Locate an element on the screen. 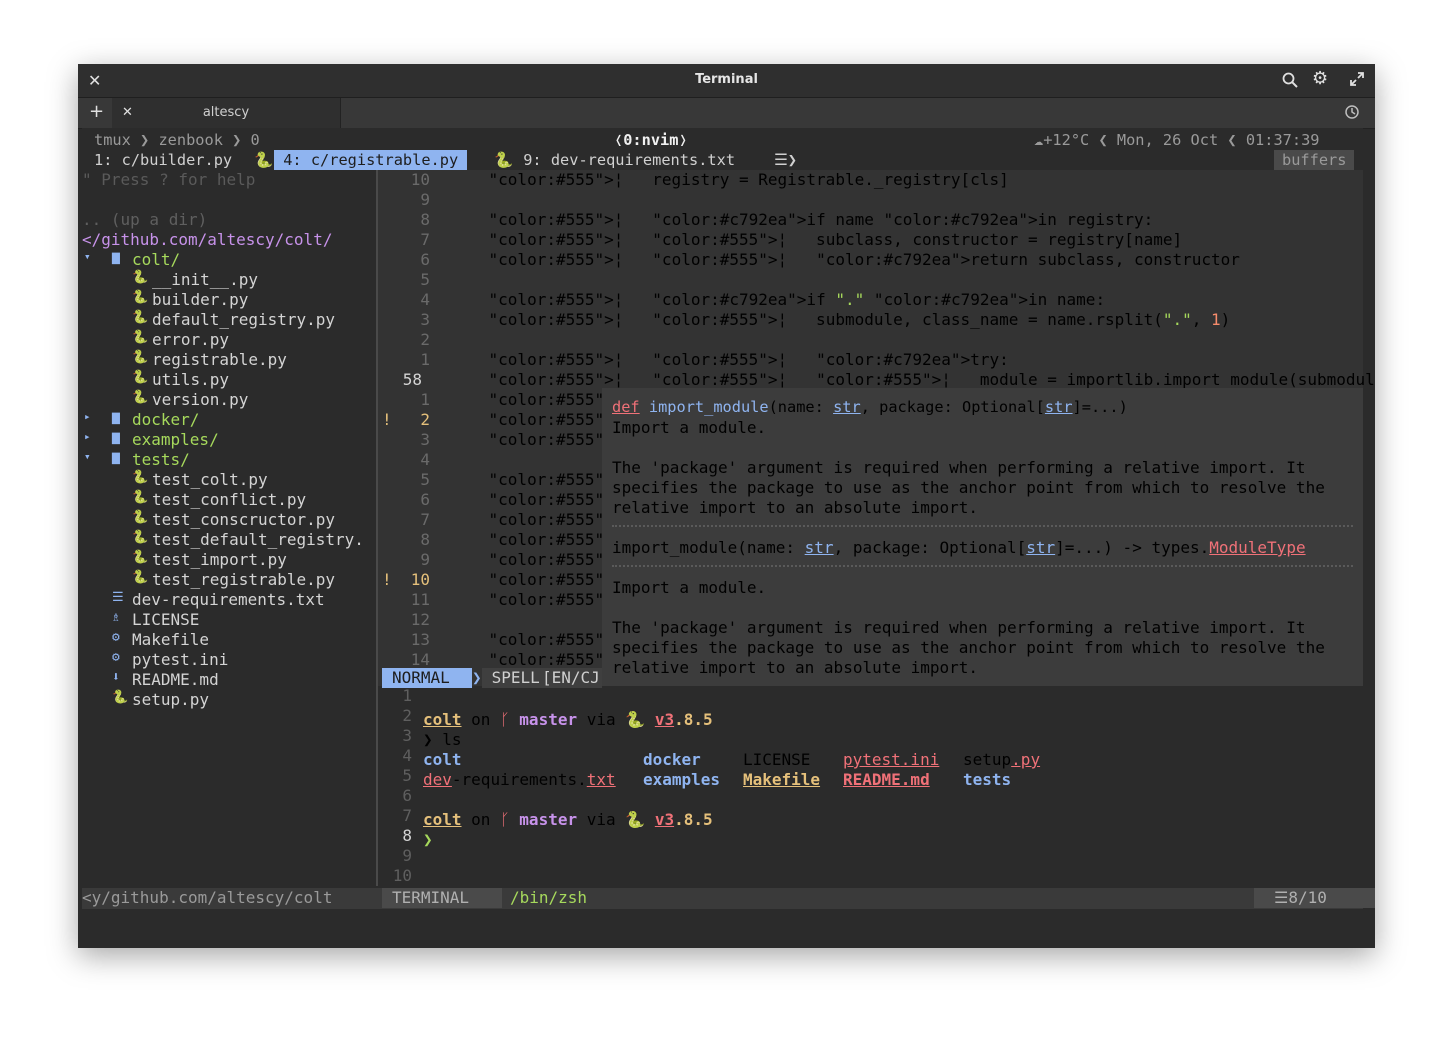  tree-item-label: test_registrable.py is located at coordinates (244, 579).